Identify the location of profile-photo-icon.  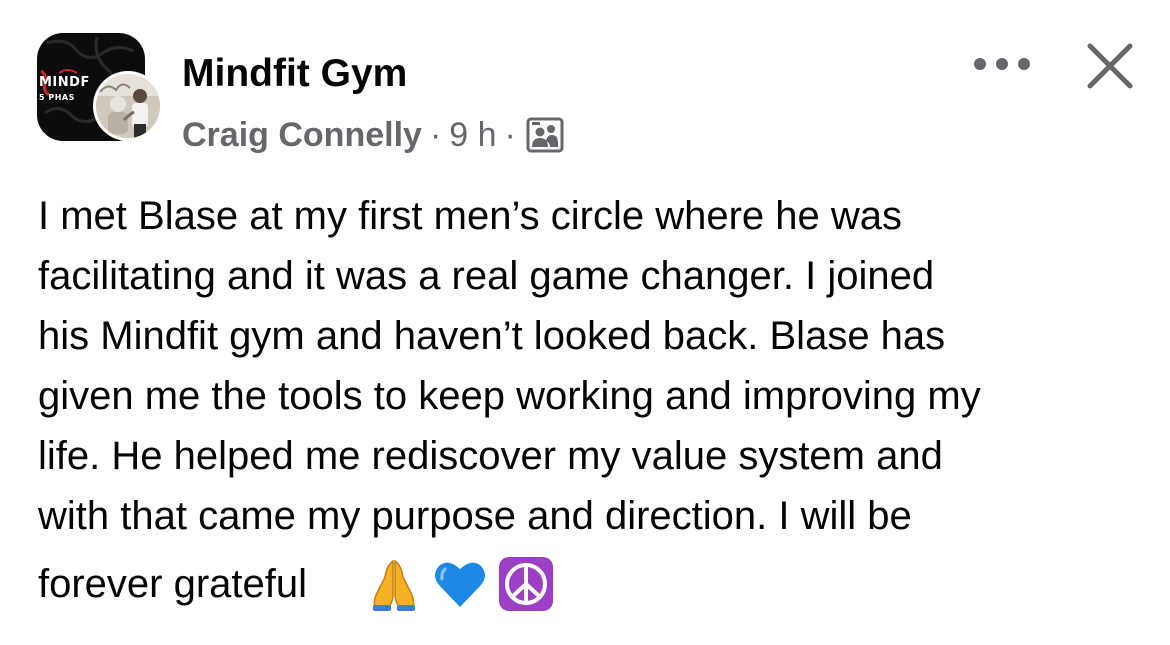
(128, 106).